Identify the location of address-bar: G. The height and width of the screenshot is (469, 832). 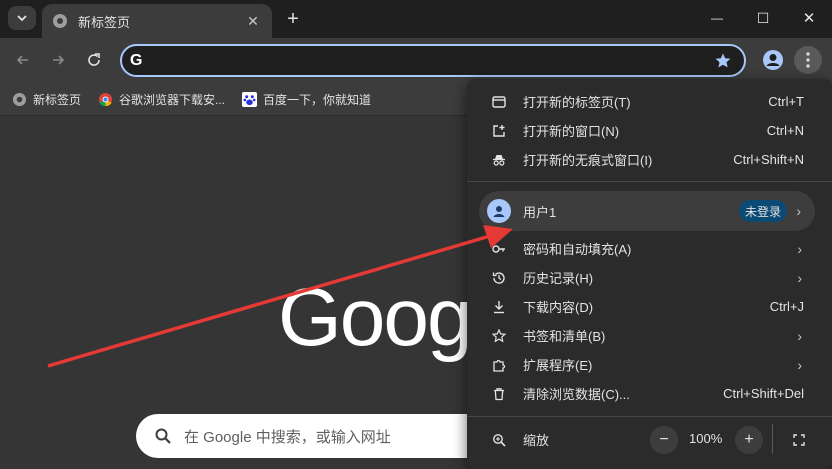
(433, 60).